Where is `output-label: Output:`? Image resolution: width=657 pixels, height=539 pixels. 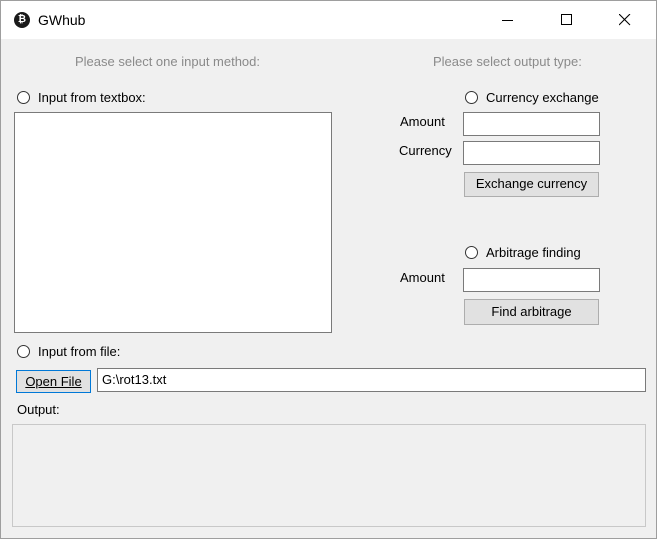 output-label: Output: is located at coordinates (38, 409).